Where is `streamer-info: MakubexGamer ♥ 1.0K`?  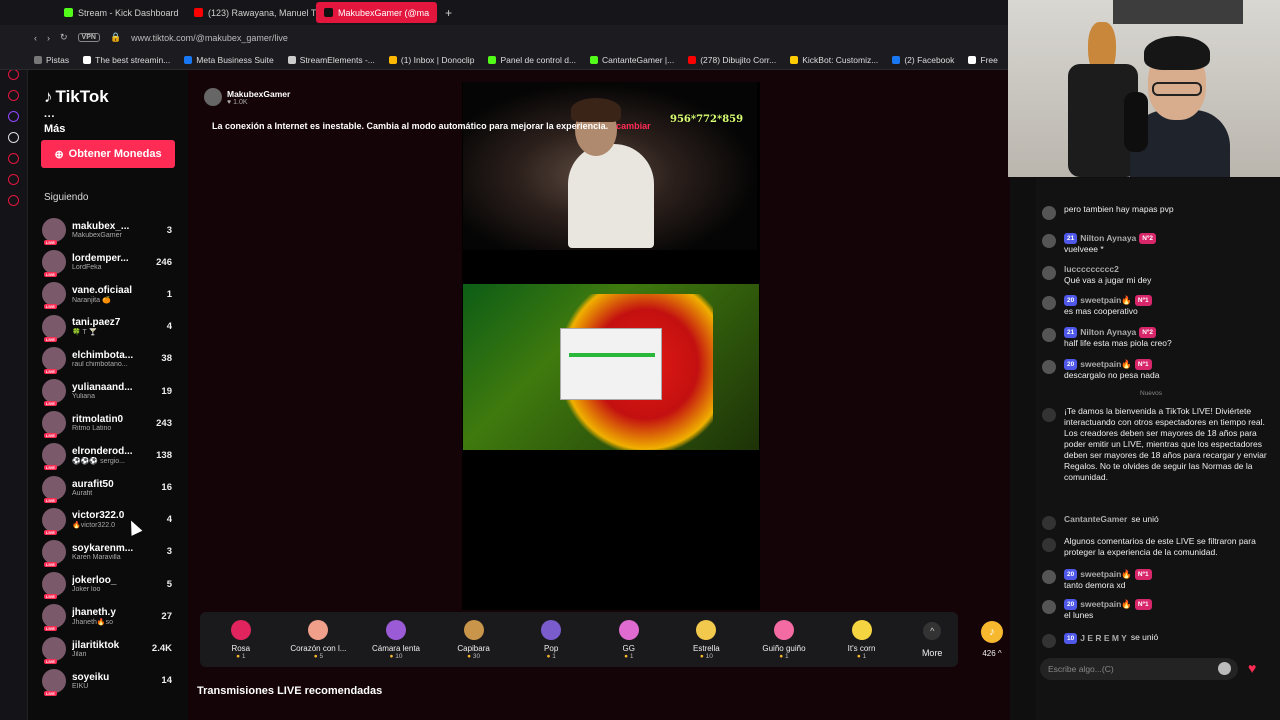
streamer-info: MakubexGamer ♥ 1.0K is located at coordinates (247, 97).